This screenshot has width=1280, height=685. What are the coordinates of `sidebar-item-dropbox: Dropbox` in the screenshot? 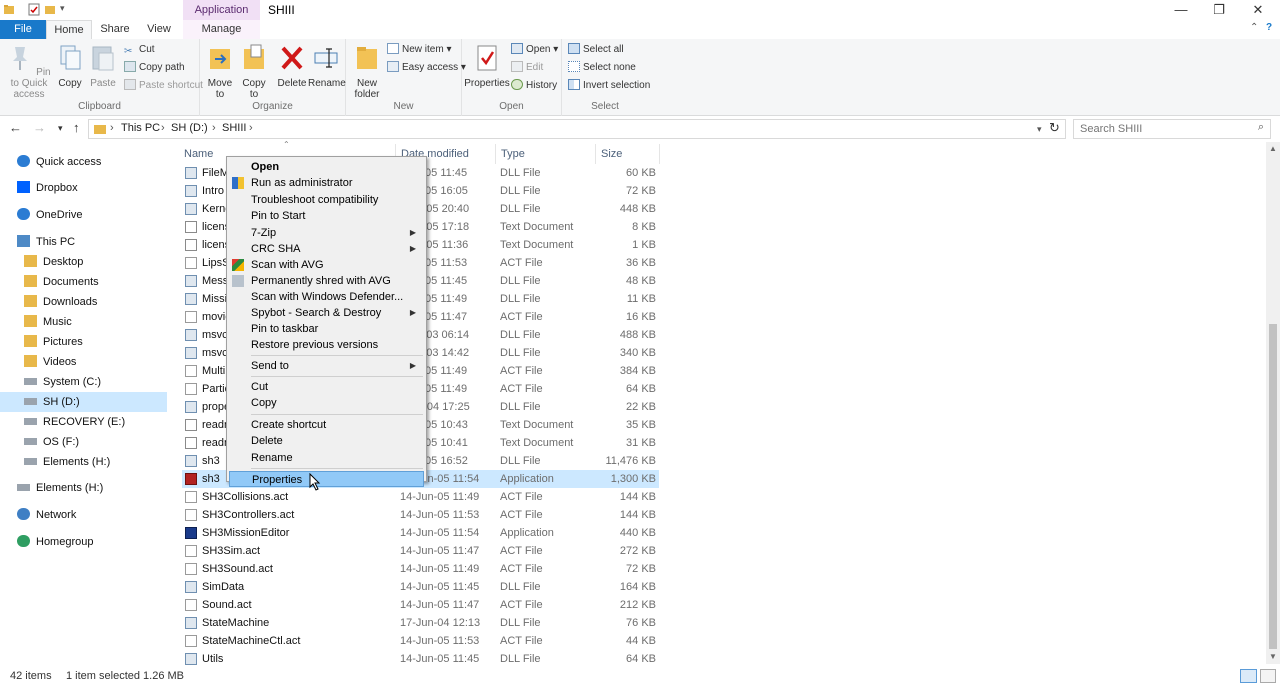 It's located at (83, 188).